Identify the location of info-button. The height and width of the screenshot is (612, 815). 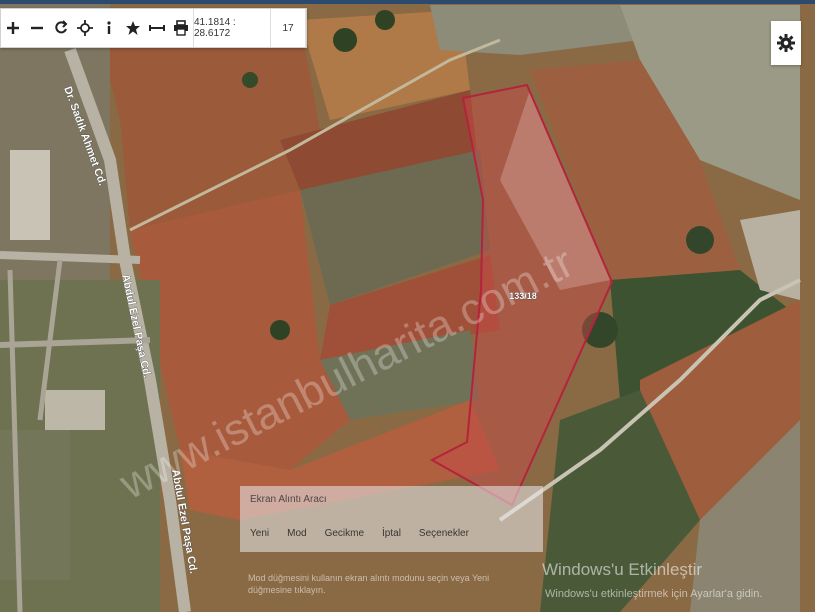
(109, 28).